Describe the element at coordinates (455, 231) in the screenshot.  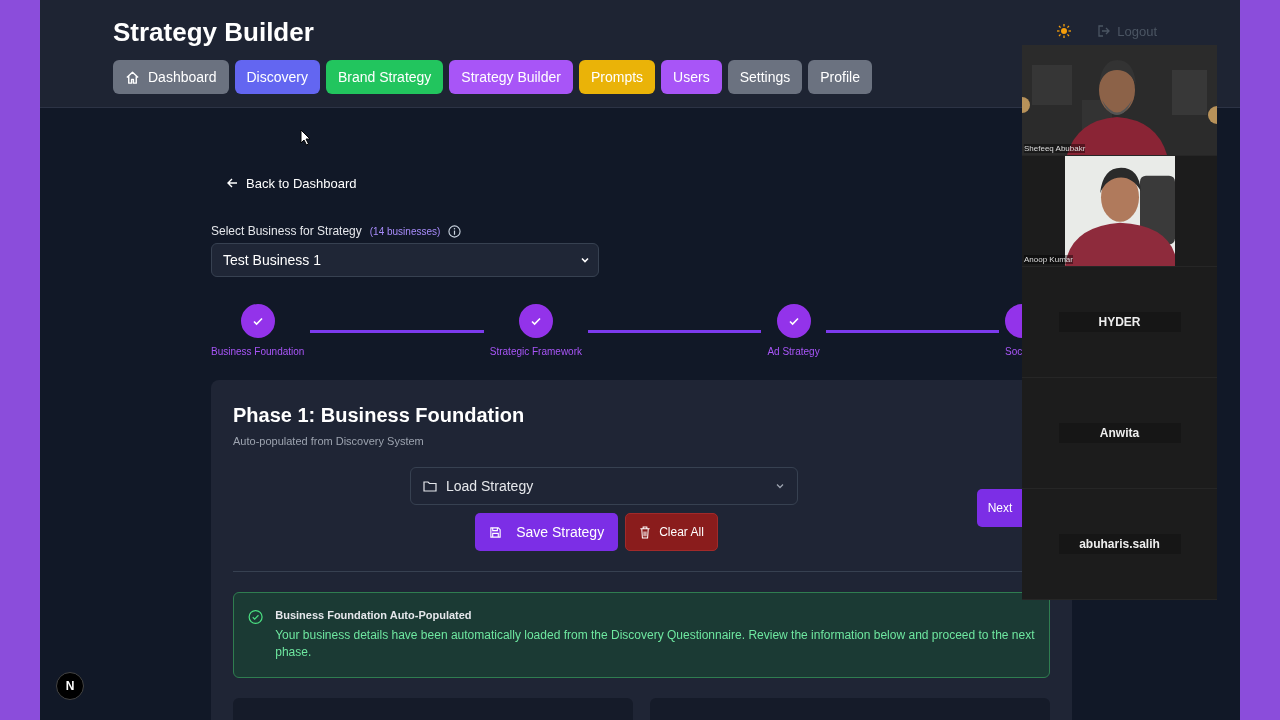
I see `info-icon` at that location.